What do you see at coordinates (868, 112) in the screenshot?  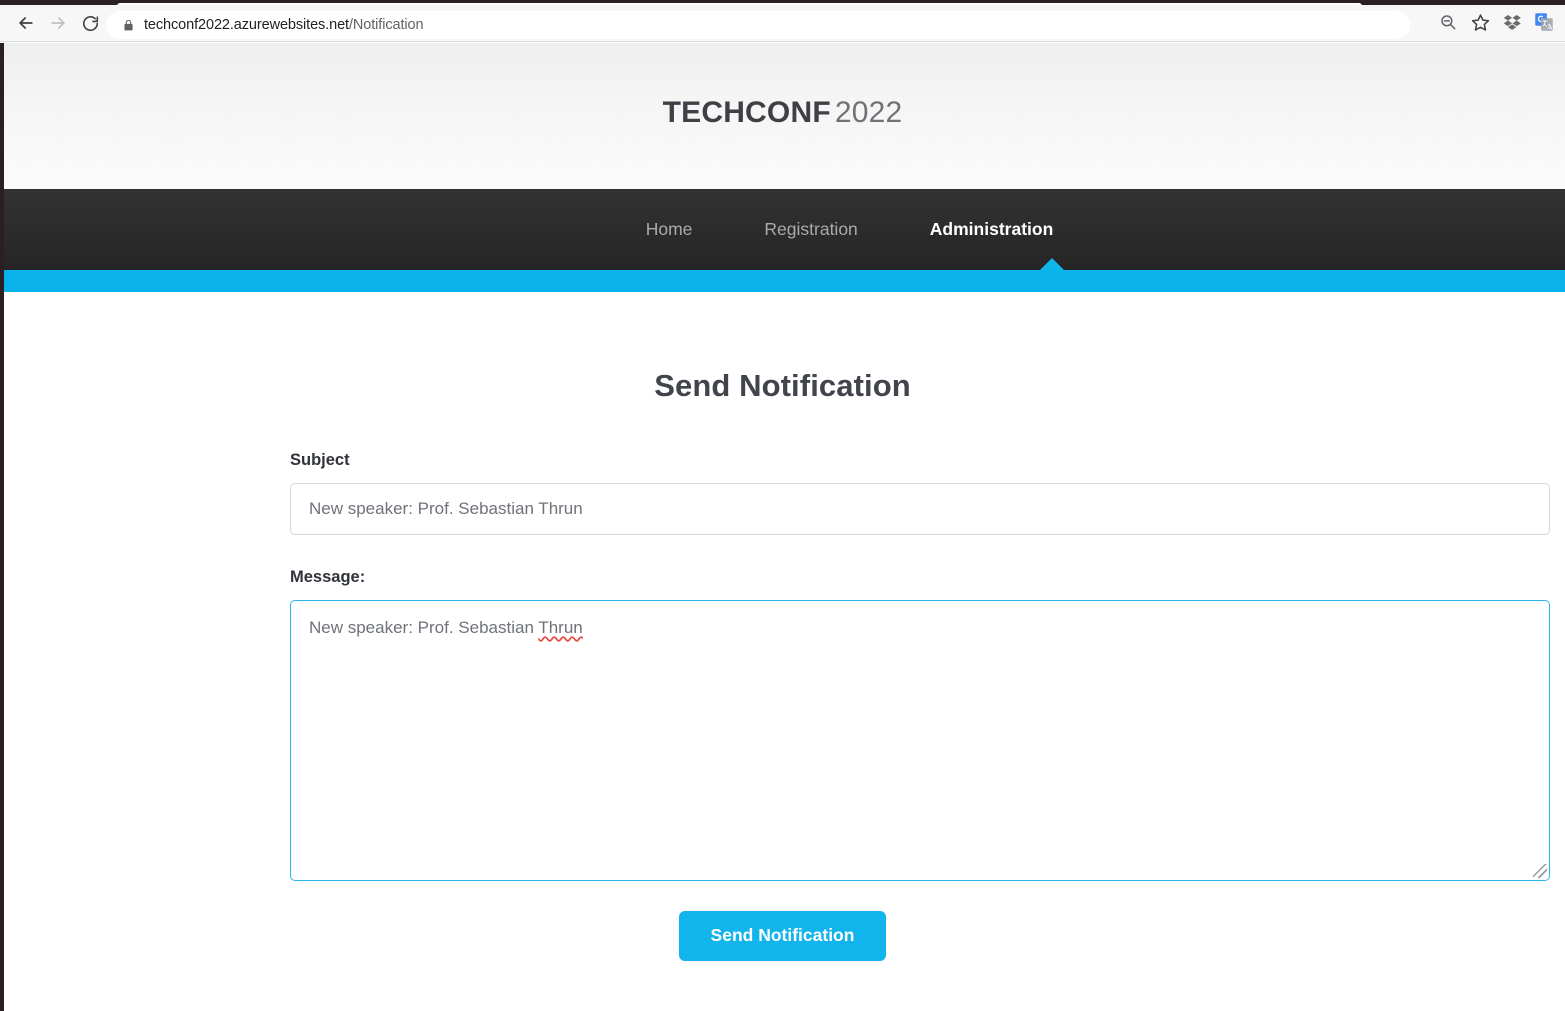 I see `brand-year: 2022` at bounding box center [868, 112].